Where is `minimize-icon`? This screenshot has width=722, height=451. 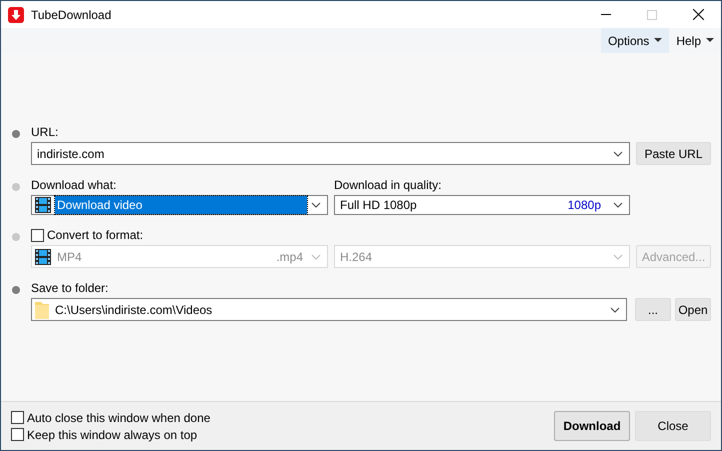
minimize-icon is located at coordinates (606, 14).